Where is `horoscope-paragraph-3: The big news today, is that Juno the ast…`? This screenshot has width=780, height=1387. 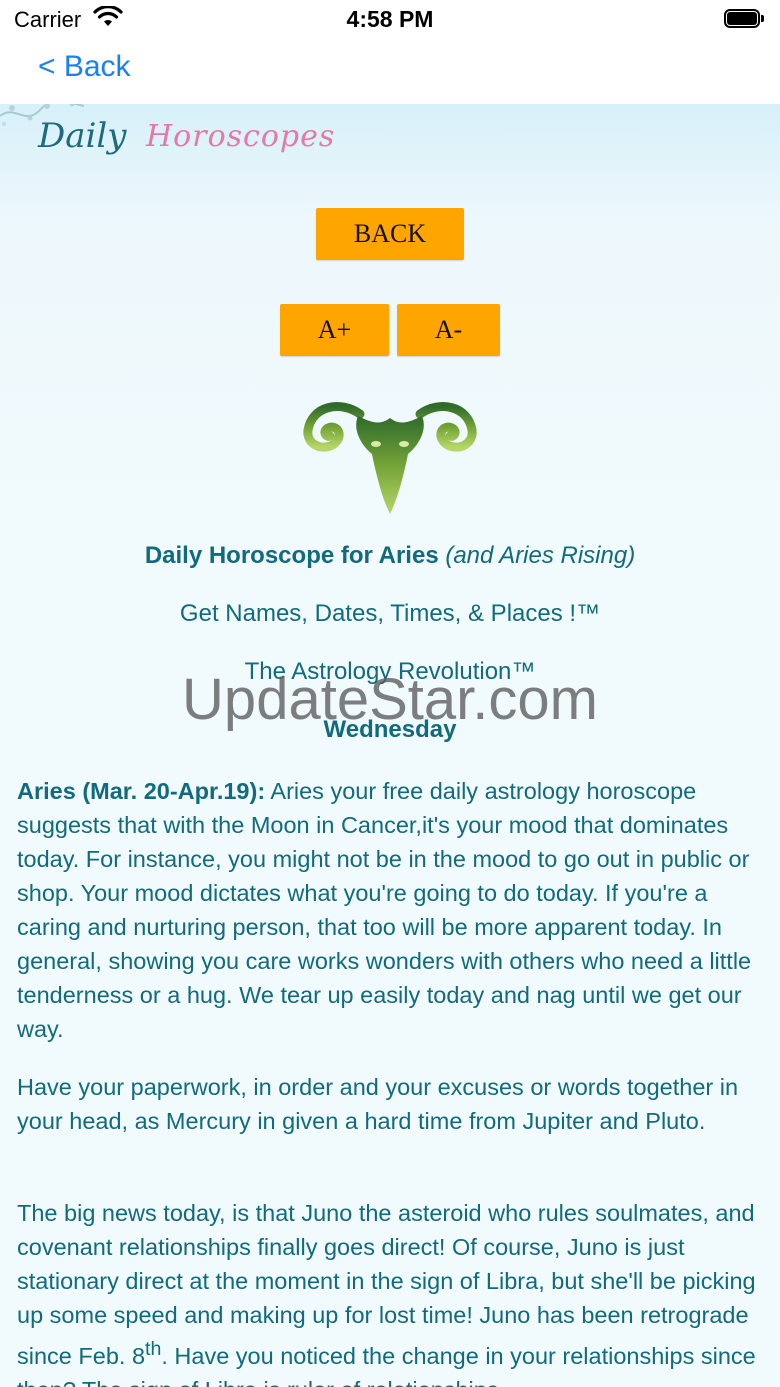
horoscope-paragraph-3: The big news today, is that Juno the ast… is located at coordinates (392, 1291).